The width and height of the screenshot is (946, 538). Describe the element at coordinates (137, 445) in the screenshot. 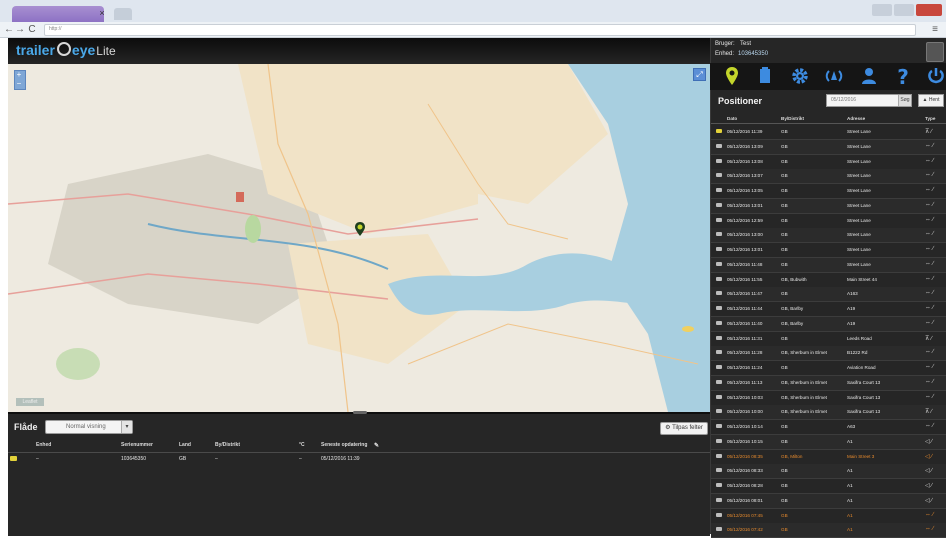

I see `fleet-col-serienummer: Serienummer` at that location.